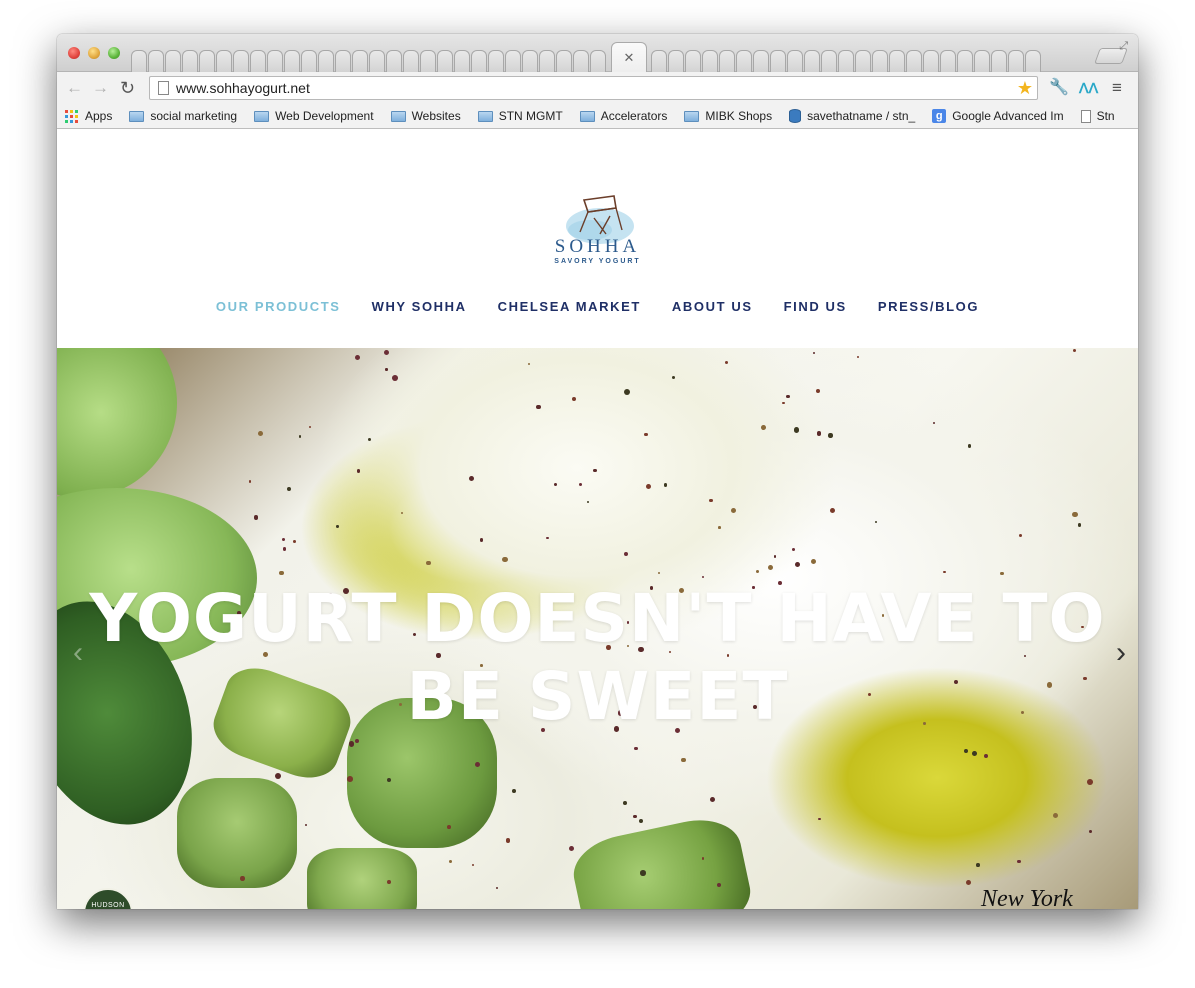 The width and height of the screenshot is (1195, 988). I want to click on bookmark-folder: Websites, so click(425, 116).